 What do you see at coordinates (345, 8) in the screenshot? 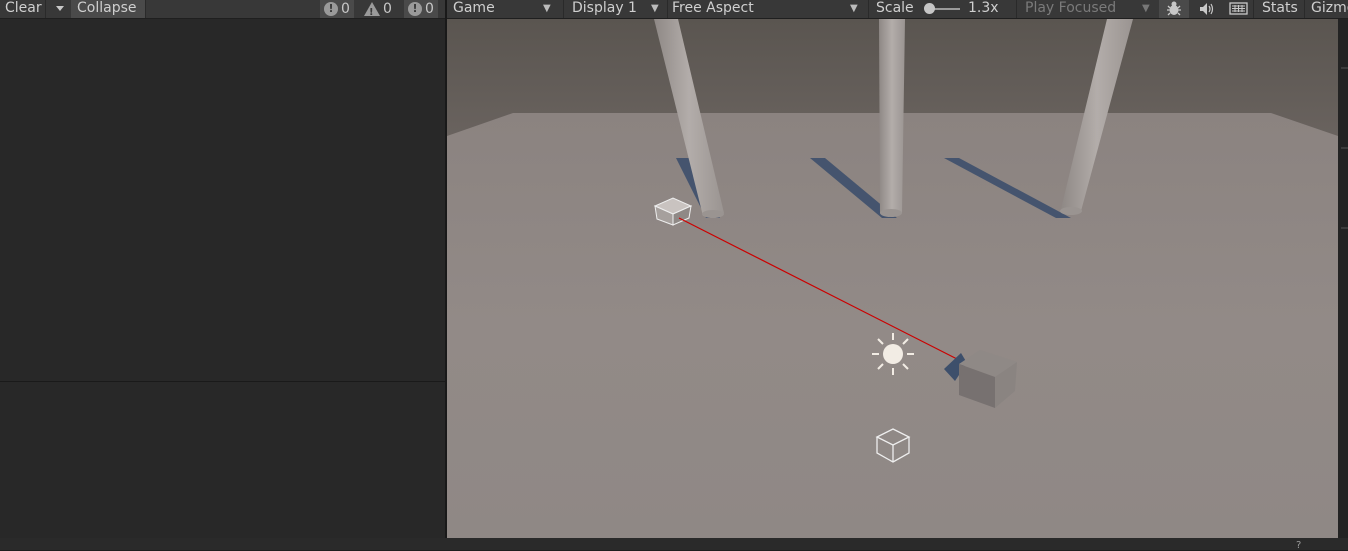
I see `log-count: 0` at bounding box center [345, 8].